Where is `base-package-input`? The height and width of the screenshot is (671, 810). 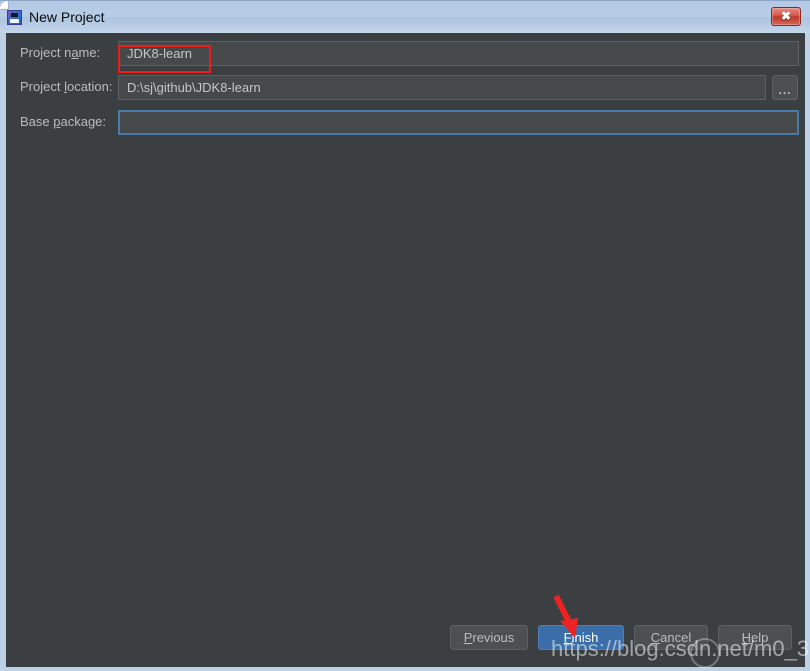 base-package-input is located at coordinates (458, 122).